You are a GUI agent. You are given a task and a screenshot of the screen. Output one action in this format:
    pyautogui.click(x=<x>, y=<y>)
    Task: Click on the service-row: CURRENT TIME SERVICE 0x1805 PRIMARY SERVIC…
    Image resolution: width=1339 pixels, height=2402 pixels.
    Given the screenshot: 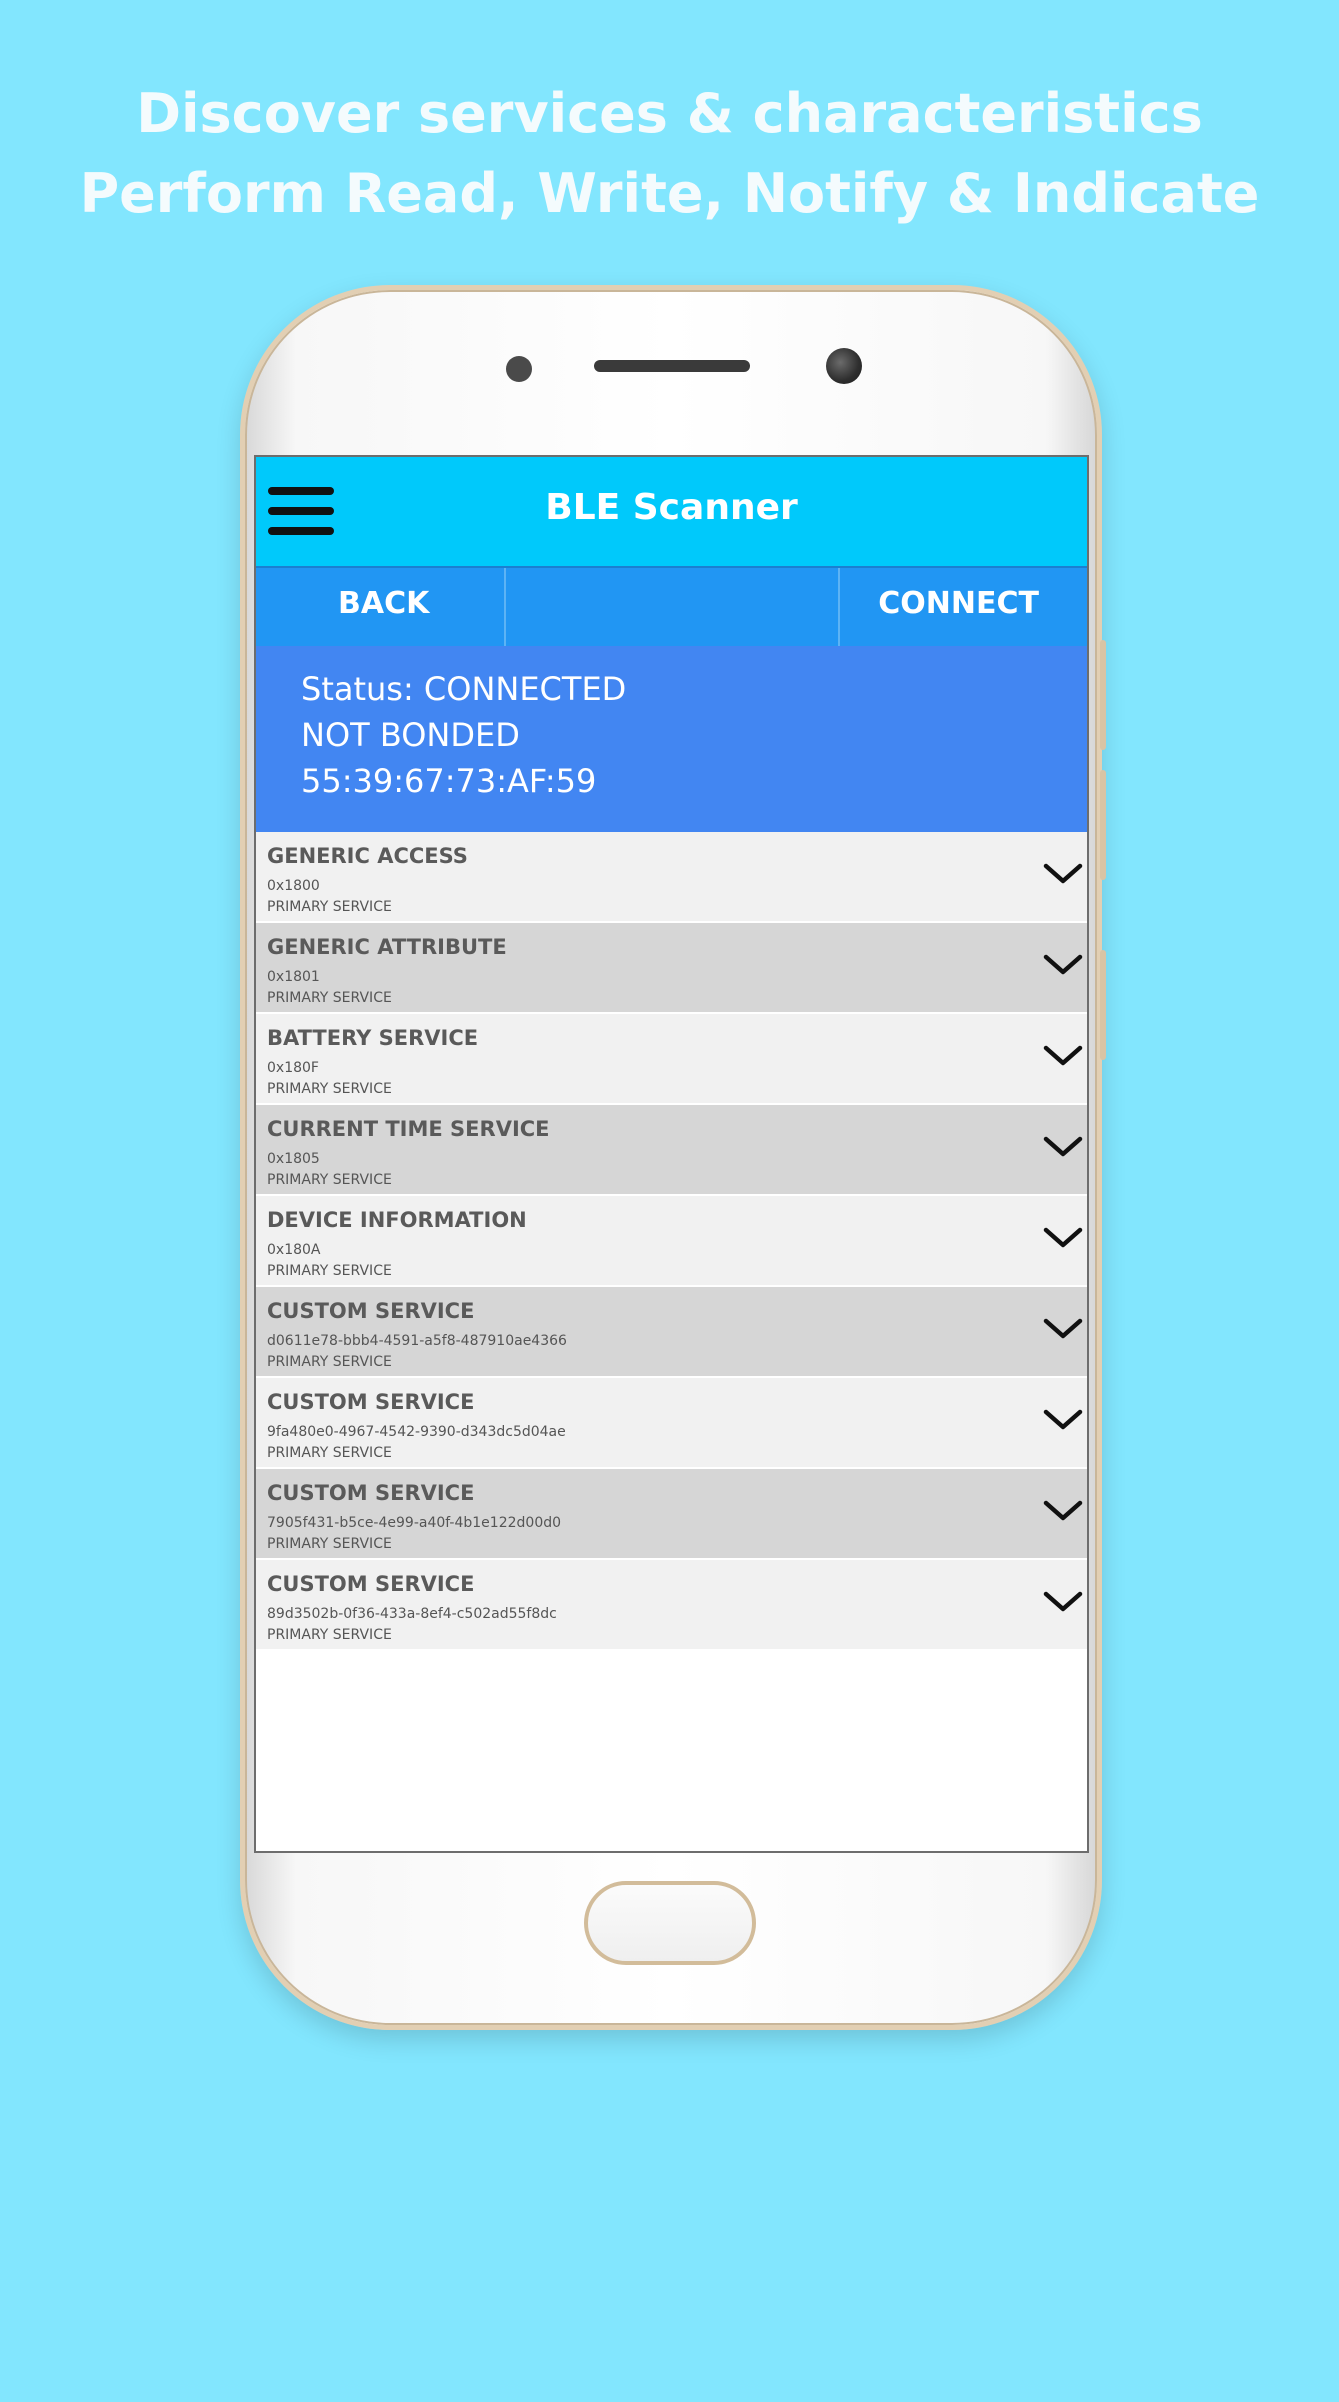 What is the action you would take?
    pyautogui.click(x=671, y=1150)
    